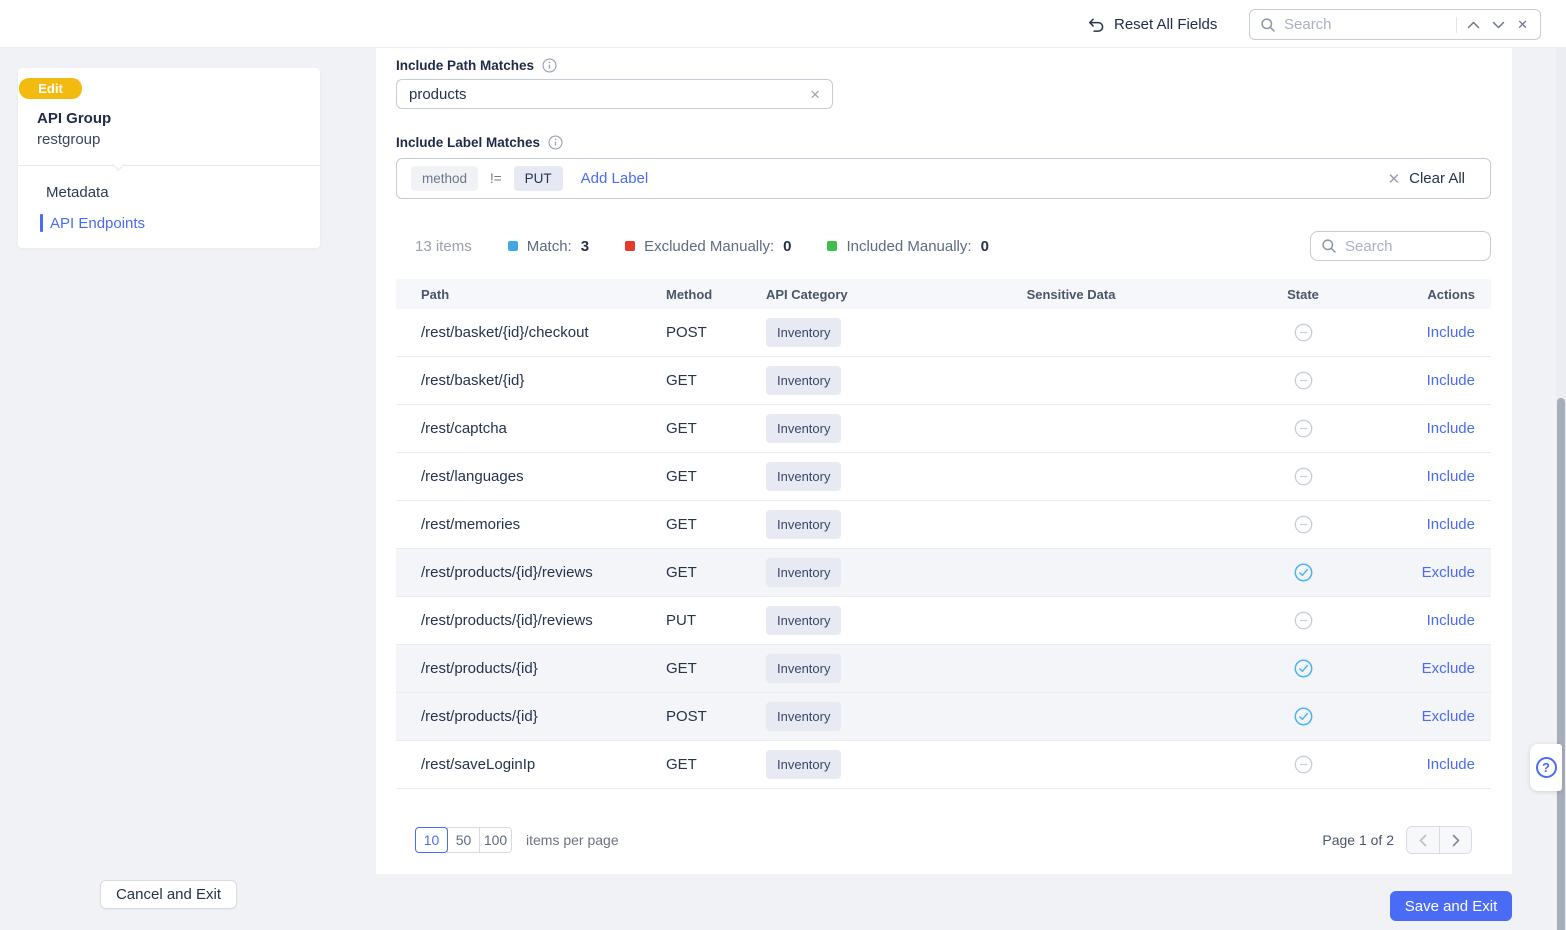  I want to click on table-row: /rest/captcha GET Inventory Include, so click(943, 429).